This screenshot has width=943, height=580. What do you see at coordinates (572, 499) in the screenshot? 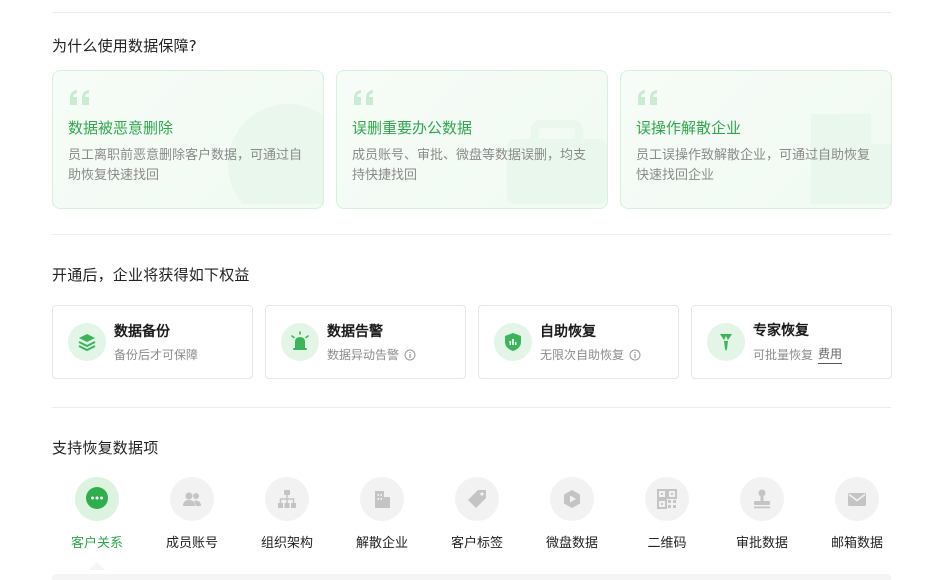
I see `drive-icon` at bounding box center [572, 499].